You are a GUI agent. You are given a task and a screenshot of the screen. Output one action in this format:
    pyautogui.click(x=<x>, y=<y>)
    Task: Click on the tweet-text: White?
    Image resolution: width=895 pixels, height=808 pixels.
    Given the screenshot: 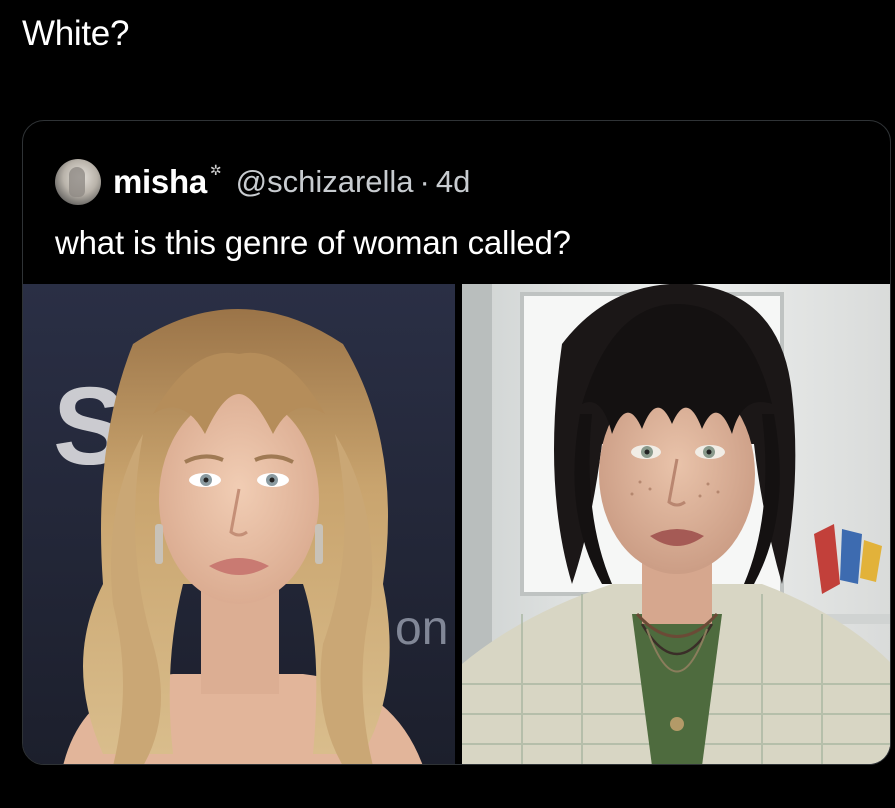 What is the action you would take?
    pyautogui.click(x=76, y=33)
    